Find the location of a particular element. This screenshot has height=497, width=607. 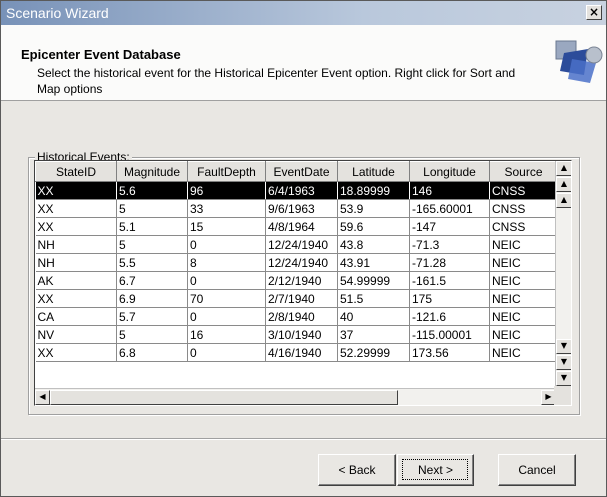

table-row: XX 6.9 70 2/7/1940 51.5 175 NEIC is located at coordinates (296, 298).